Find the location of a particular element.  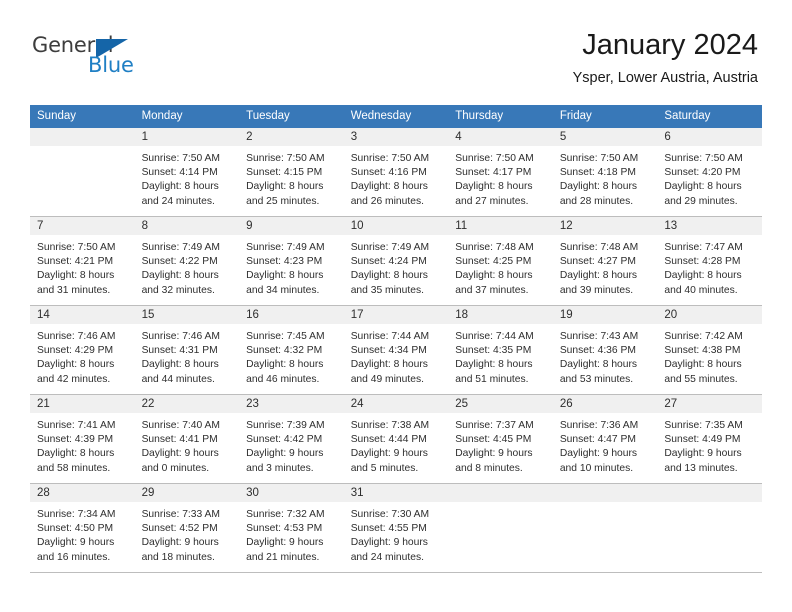

daylight-text-line2: and 40 minutes. is located at coordinates (701, 290).